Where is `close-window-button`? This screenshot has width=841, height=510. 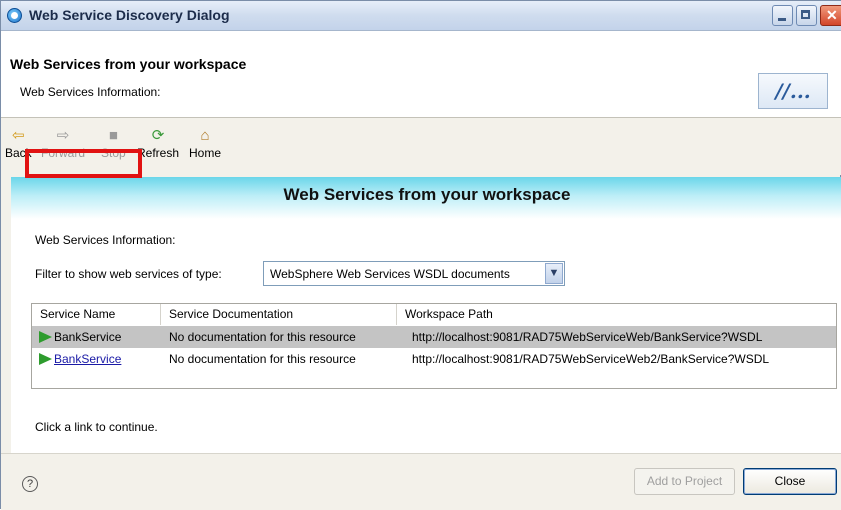
close-window-button is located at coordinates (830, 15).